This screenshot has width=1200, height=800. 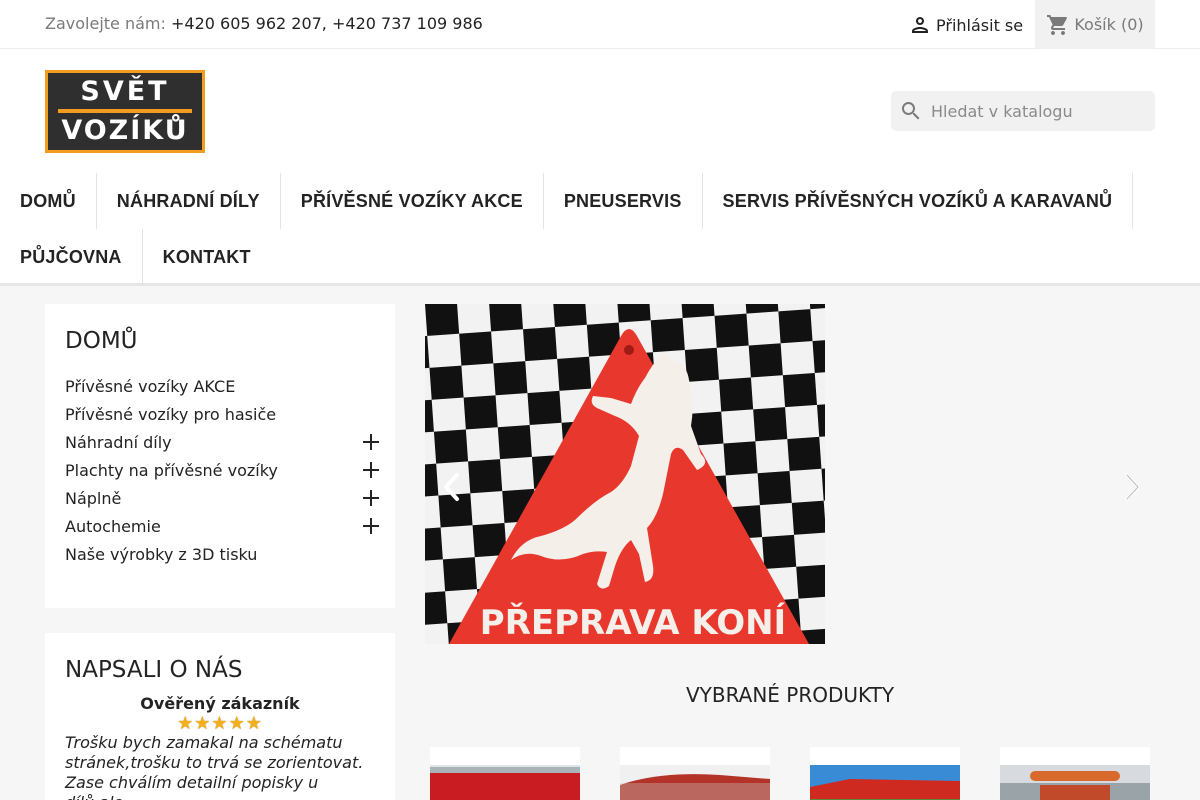 What do you see at coordinates (220, 703) in the screenshot?
I see `verified-customer-label: Ověřený zákazník` at bounding box center [220, 703].